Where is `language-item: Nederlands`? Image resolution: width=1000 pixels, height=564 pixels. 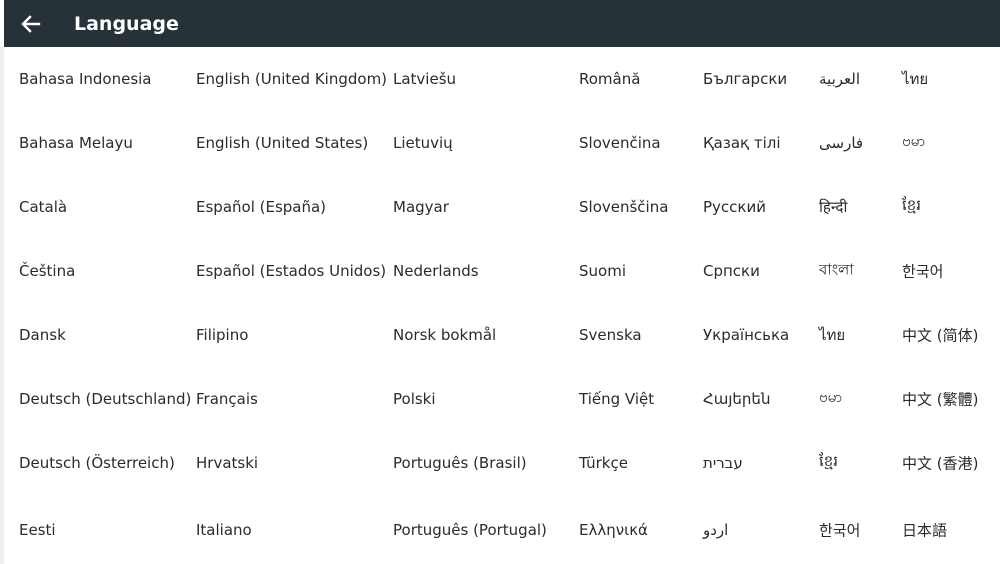
language-item: Nederlands is located at coordinates (486, 271).